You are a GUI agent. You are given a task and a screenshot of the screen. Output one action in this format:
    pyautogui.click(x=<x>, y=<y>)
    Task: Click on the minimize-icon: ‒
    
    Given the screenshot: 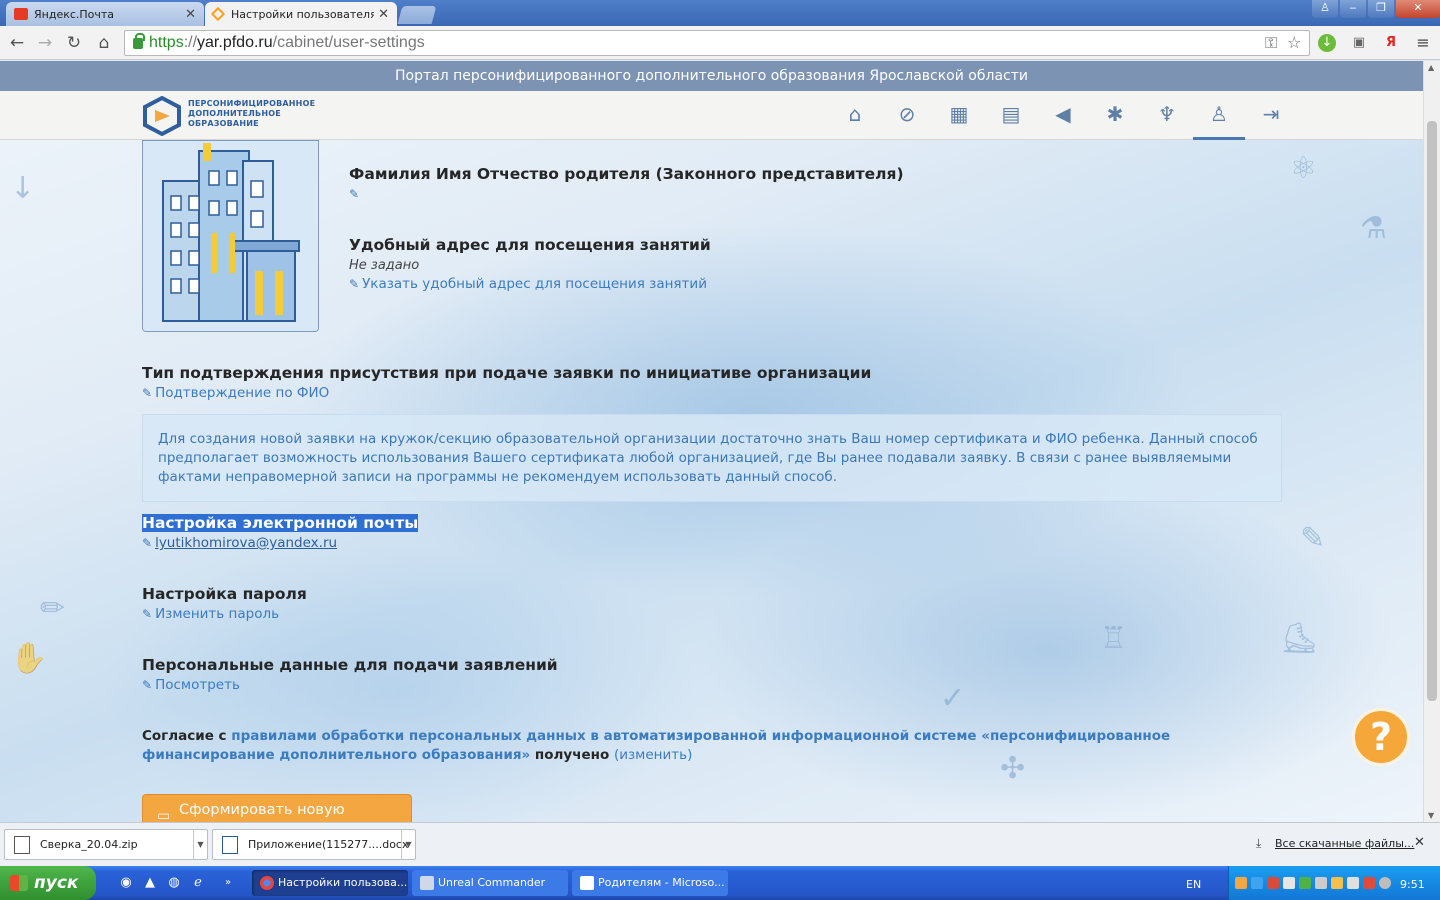 What is the action you would take?
    pyautogui.click(x=1353, y=9)
    